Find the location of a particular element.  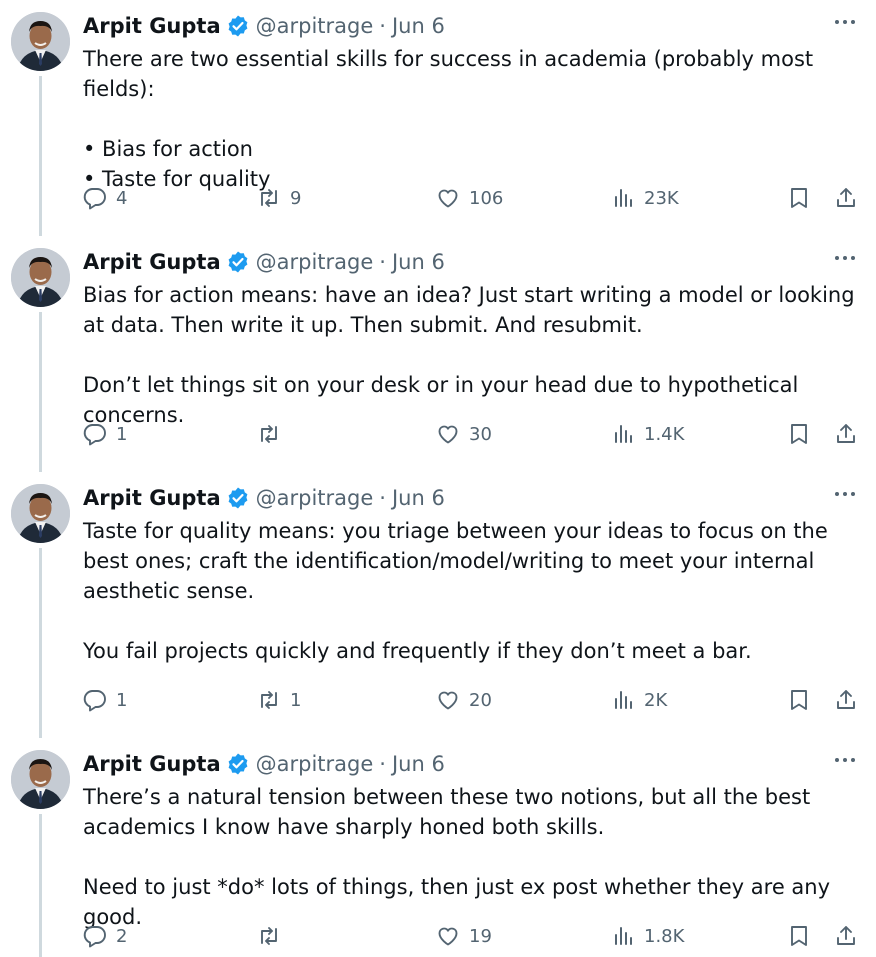

reply-count: 2 is located at coordinates (122, 936).